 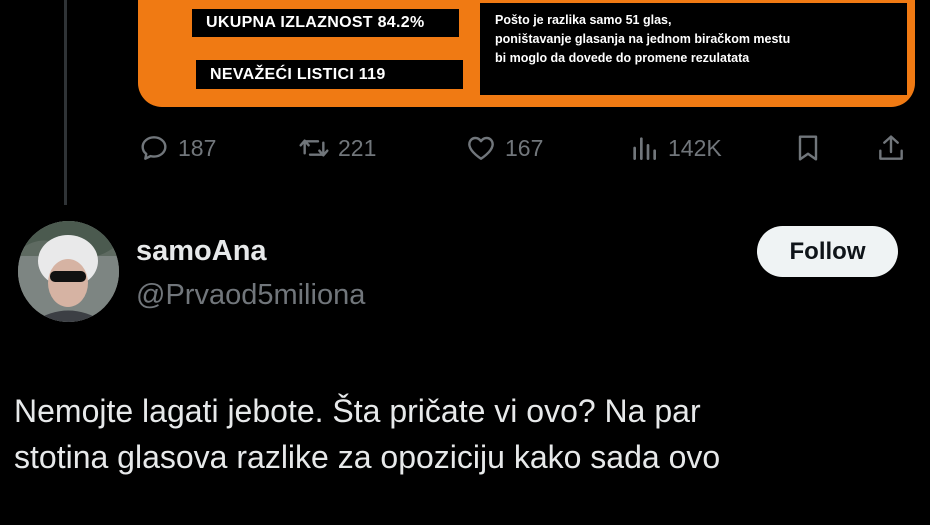 What do you see at coordinates (644, 148) in the screenshot?
I see `views-chart-icon` at bounding box center [644, 148].